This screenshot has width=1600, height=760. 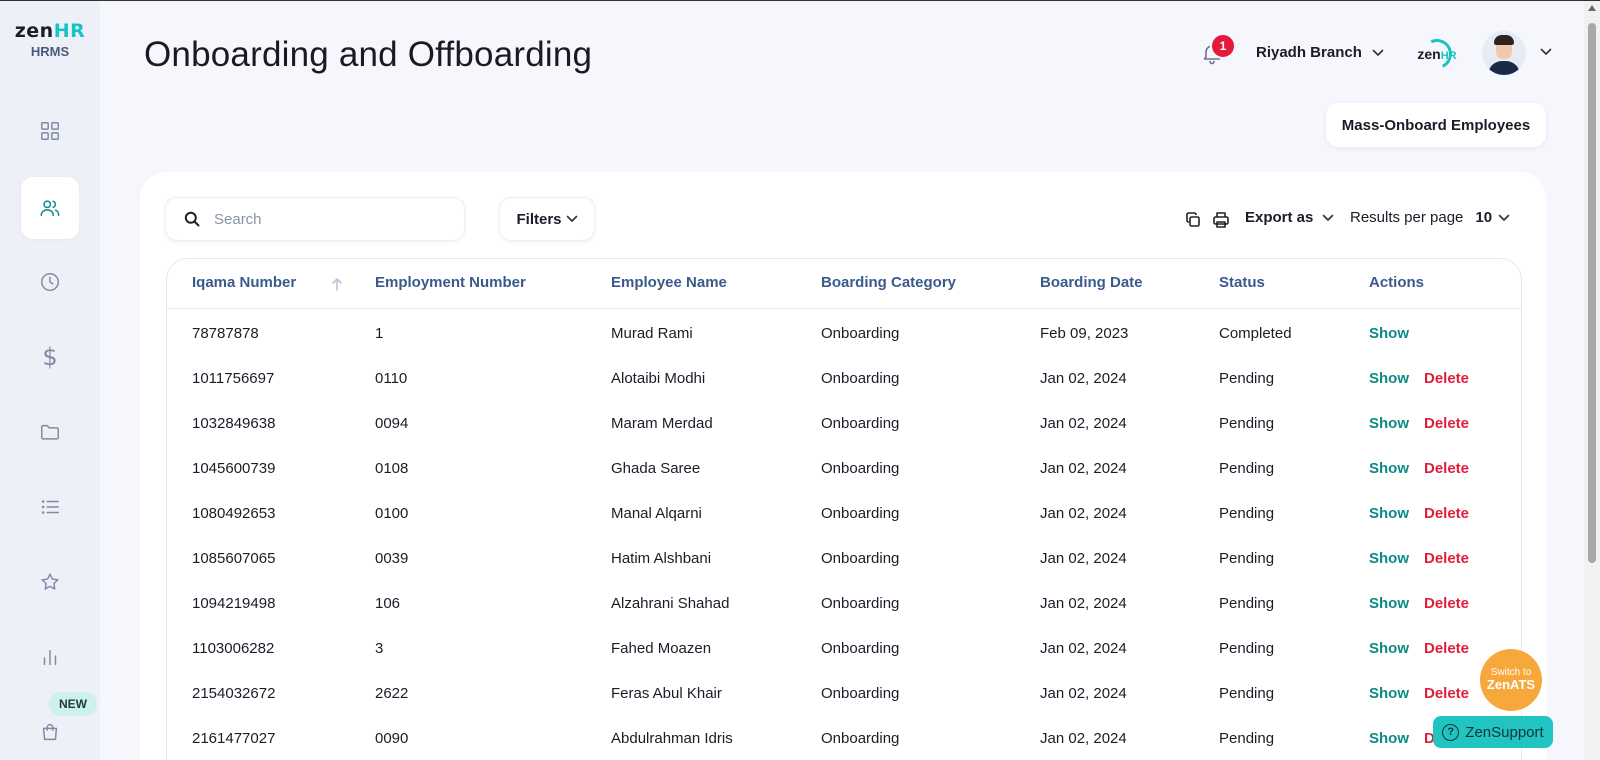 I want to click on nav-reports, so click(x=50, y=657).